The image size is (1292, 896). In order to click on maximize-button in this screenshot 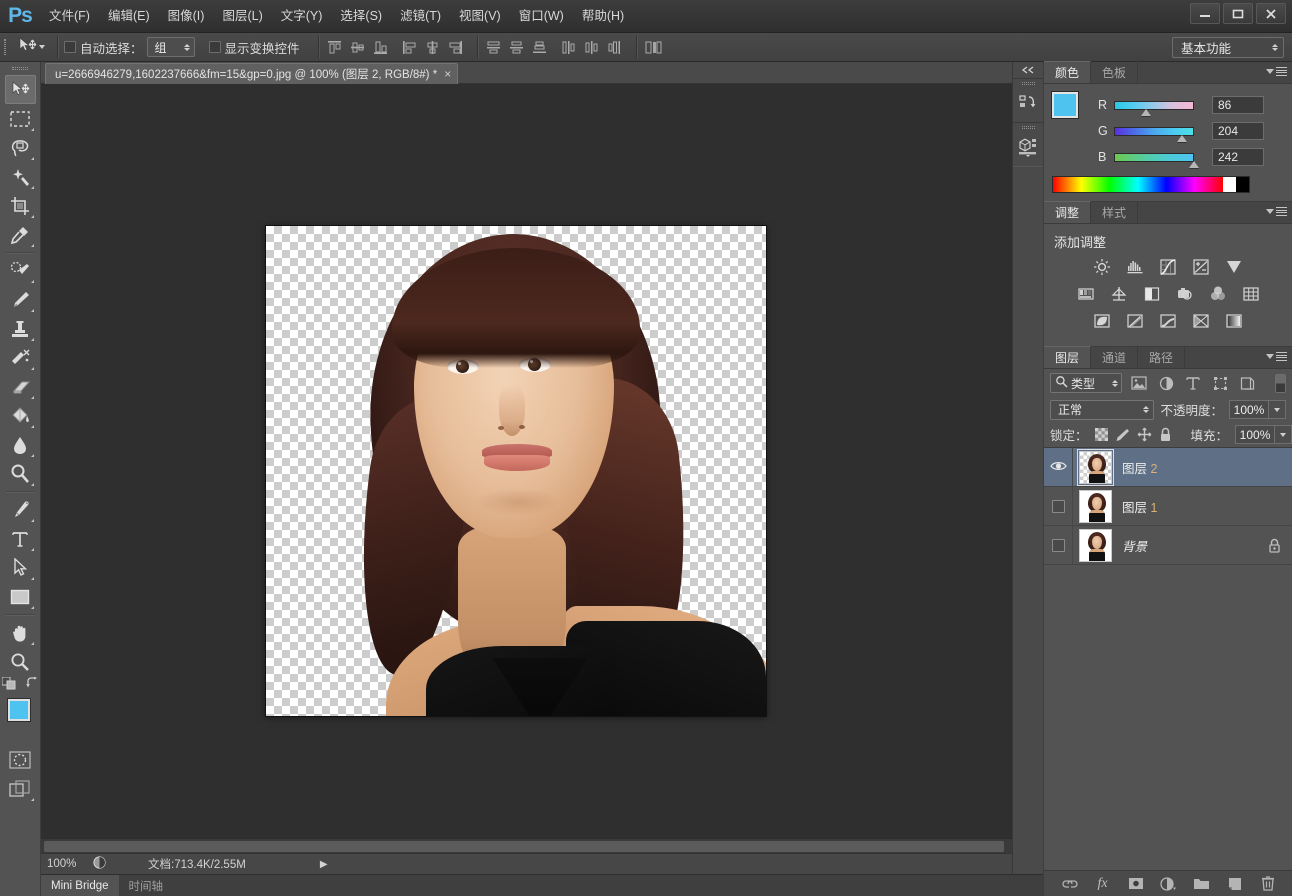, I will do `click(1238, 13)`.